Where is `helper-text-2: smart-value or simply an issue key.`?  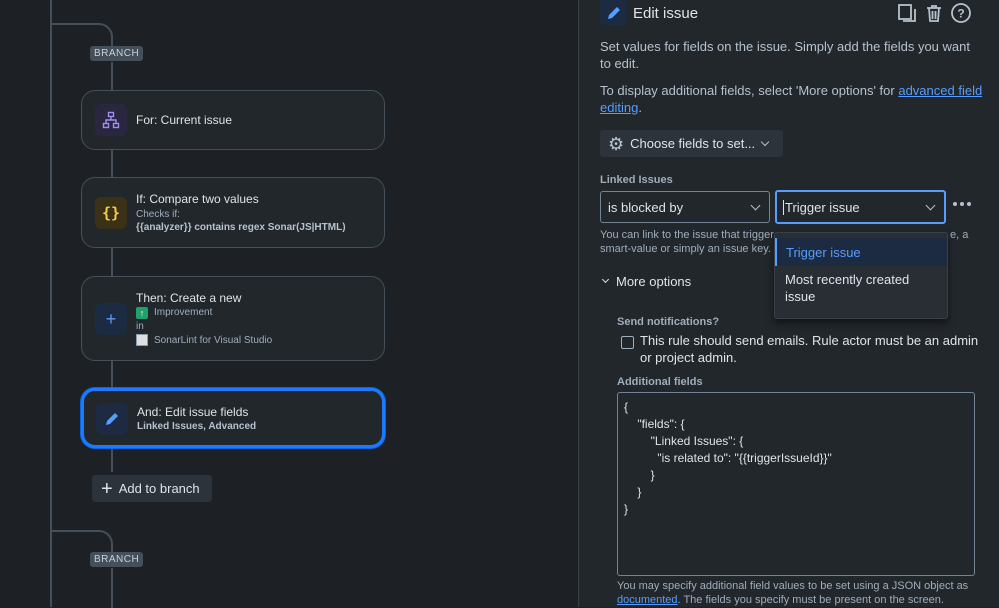 helper-text-2: smart-value or simply an issue key. is located at coordinates (685, 249).